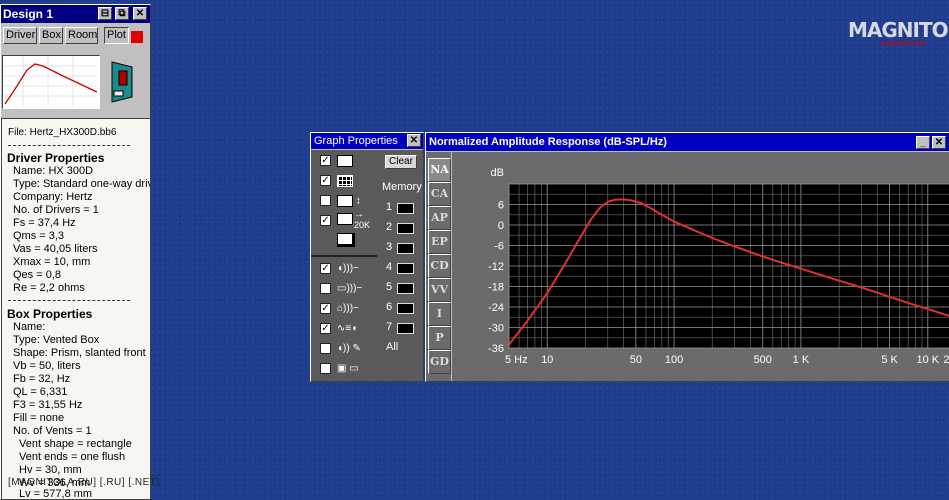  What do you see at coordinates (345, 161) in the screenshot?
I see `add-trace-icon: +` at bounding box center [345, 161].